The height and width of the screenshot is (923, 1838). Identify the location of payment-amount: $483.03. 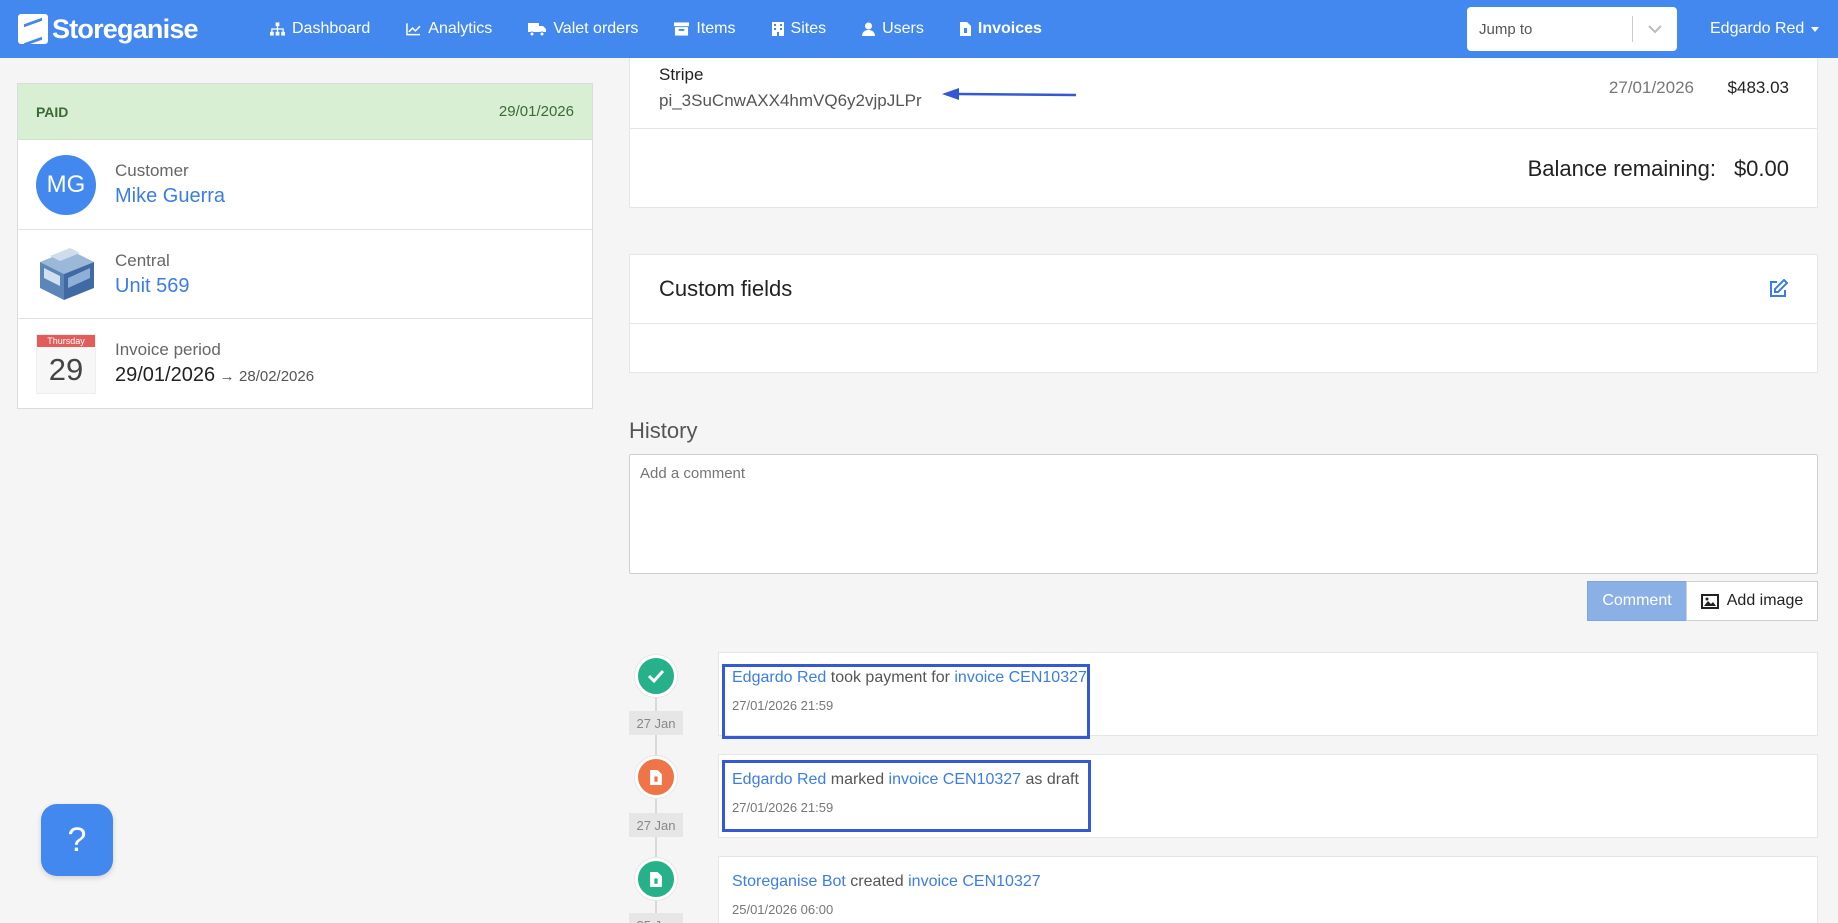
(1758, 87).